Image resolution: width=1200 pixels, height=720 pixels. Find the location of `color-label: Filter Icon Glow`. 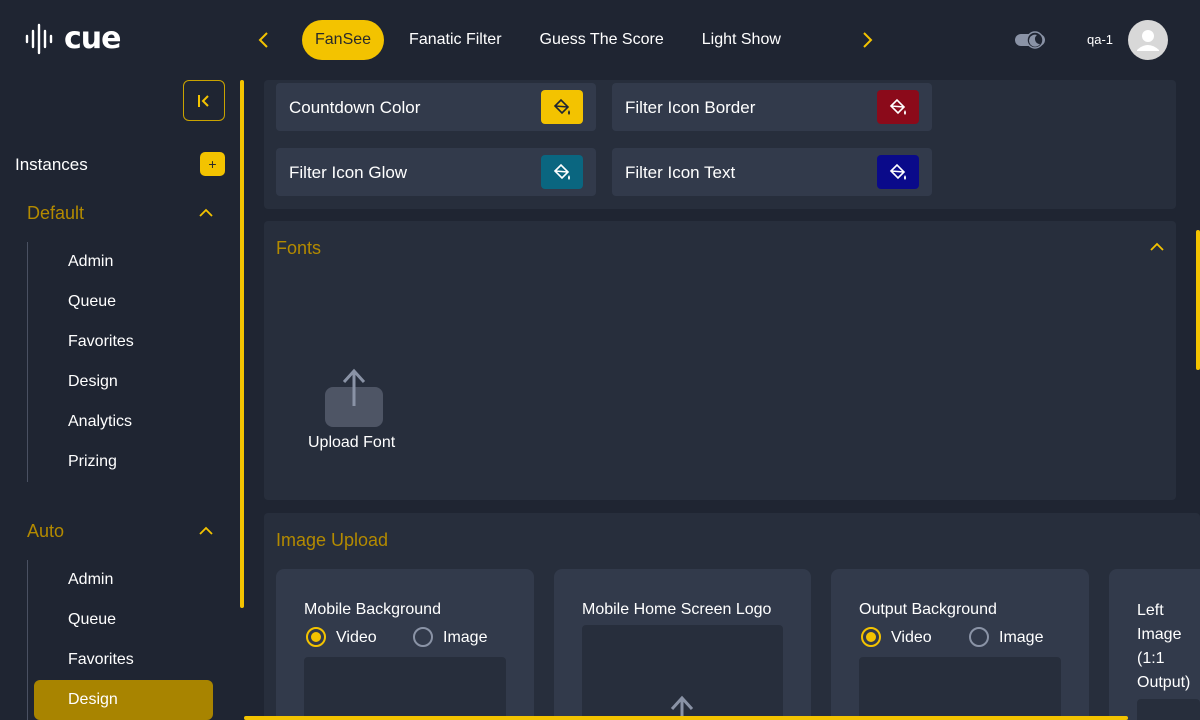

color-label: Filter Icon Glow is located at coordinates (348, 172).